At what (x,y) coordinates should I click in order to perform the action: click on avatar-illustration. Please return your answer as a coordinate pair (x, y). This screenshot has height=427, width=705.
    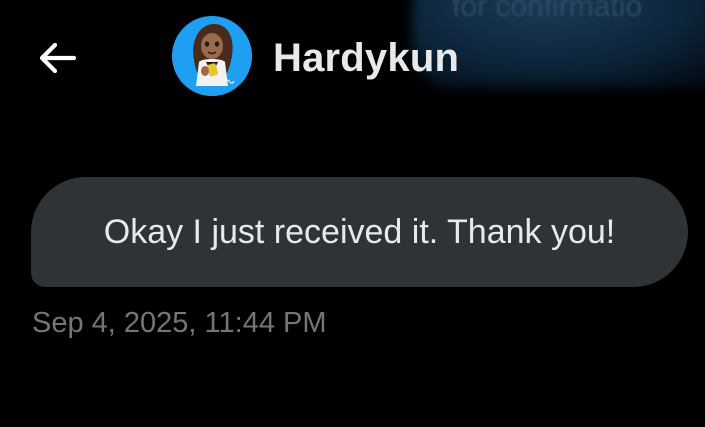
    Looking at the image, I should click on (212, 56).